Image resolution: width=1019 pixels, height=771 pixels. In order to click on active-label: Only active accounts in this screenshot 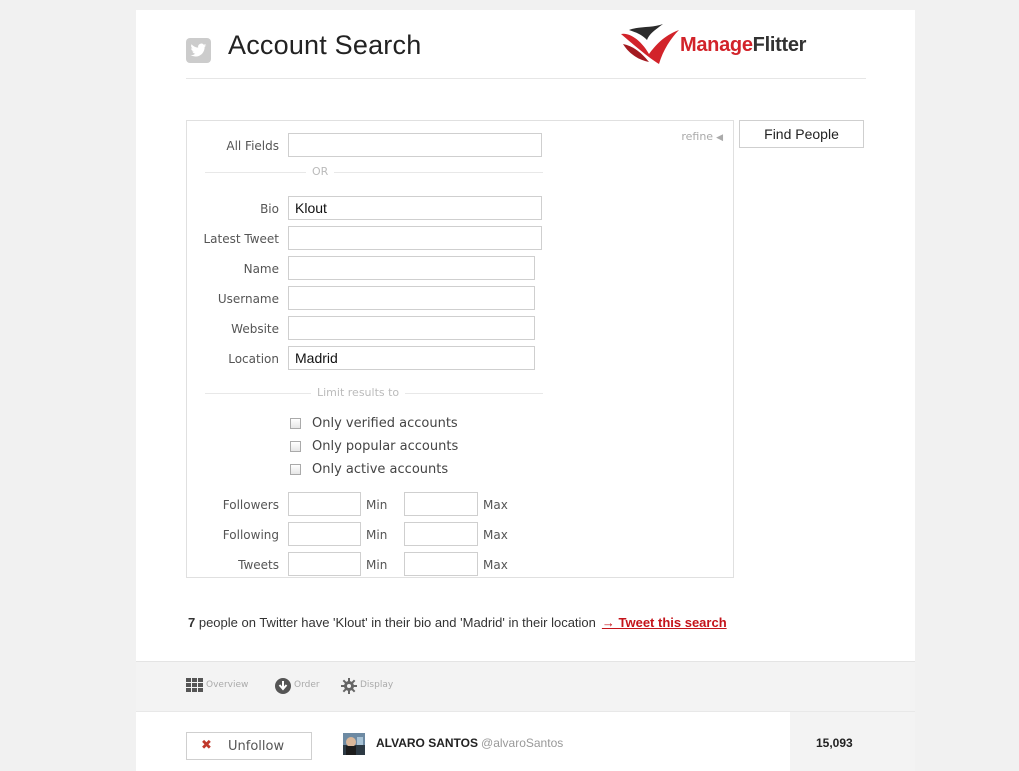, I will do `click(380, 469)`.